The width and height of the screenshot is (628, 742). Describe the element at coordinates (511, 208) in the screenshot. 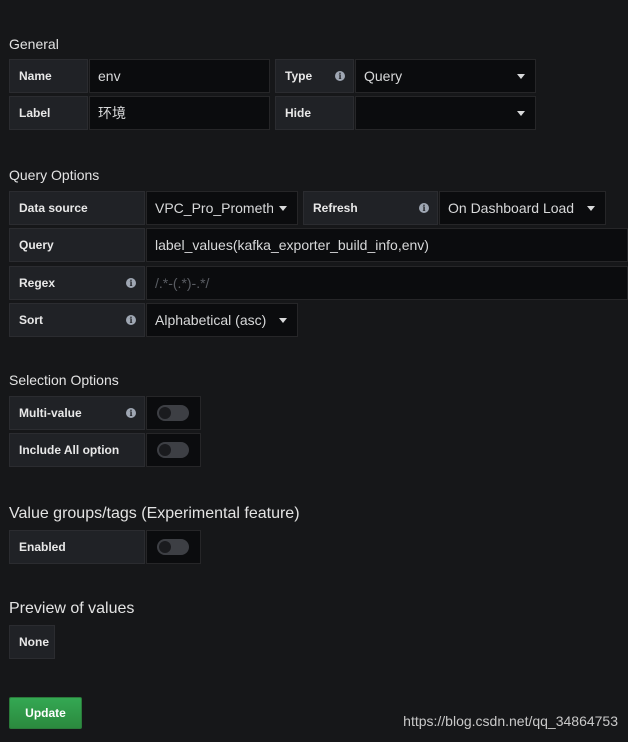

I see `refresh-select-value: On Dashboard Load` at that location.